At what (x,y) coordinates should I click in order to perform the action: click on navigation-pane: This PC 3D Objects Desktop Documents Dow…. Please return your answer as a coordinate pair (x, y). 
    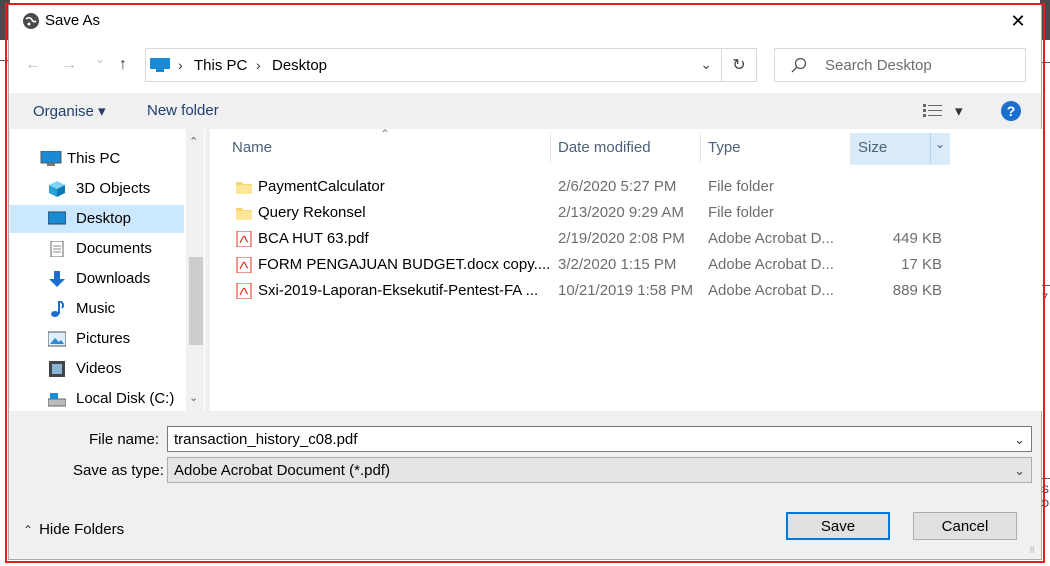
    Looking at the image, I should click on (107, 270).